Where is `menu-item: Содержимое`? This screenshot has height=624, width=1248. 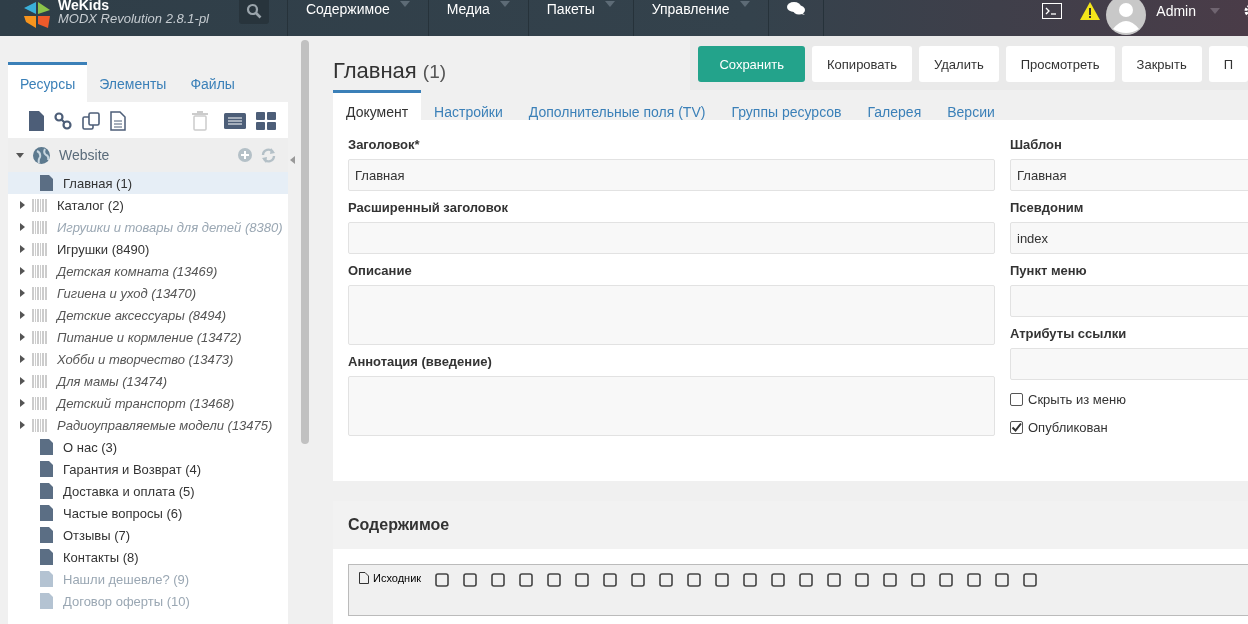
menu-item: Содержимое is located at coordinates (357, 18).